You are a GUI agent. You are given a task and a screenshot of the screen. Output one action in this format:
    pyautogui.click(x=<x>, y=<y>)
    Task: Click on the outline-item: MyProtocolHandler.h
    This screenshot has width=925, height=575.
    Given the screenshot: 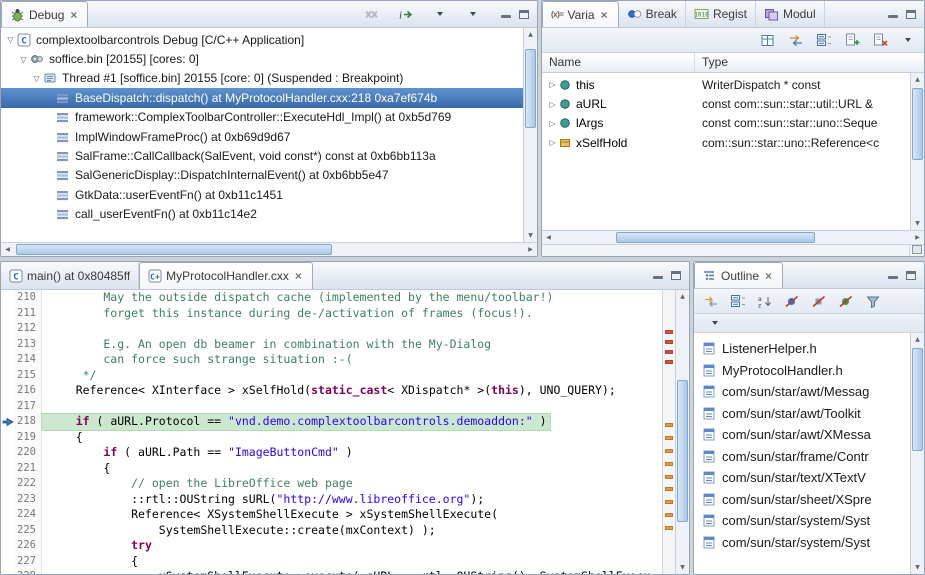 What is the action you would take?
    pyautogui.click(x=802, y=371)
    